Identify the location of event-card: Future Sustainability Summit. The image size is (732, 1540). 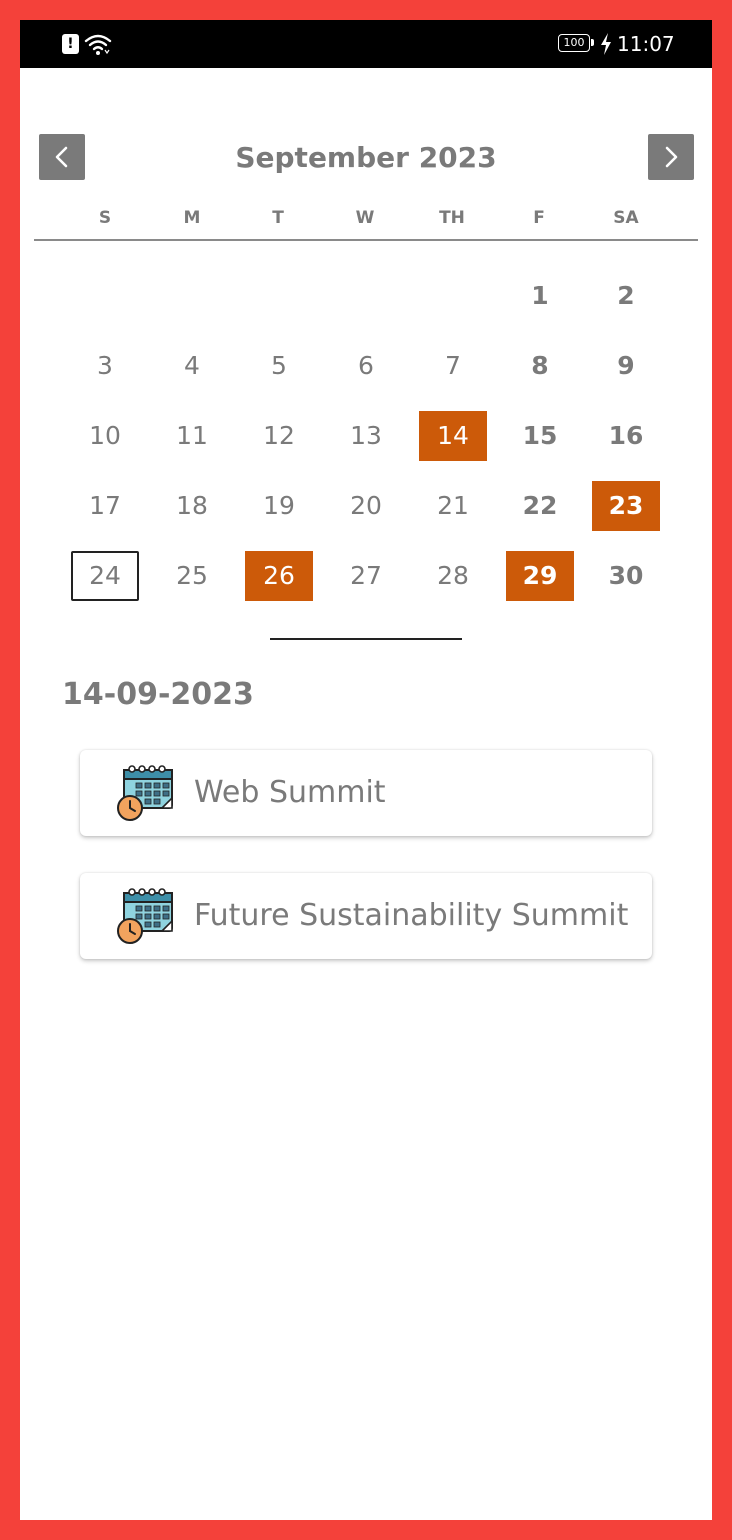
(366, 916).